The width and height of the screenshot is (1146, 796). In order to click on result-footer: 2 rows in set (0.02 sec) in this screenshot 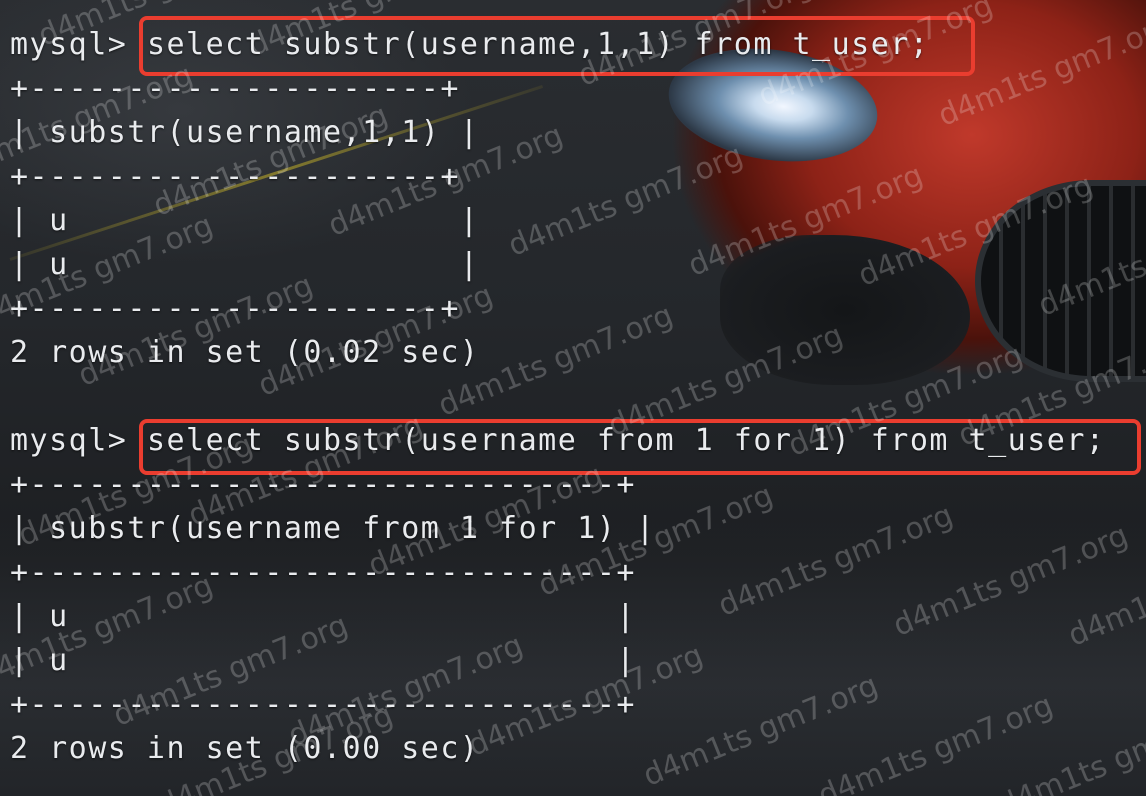, I will do `click(245, 352)`.